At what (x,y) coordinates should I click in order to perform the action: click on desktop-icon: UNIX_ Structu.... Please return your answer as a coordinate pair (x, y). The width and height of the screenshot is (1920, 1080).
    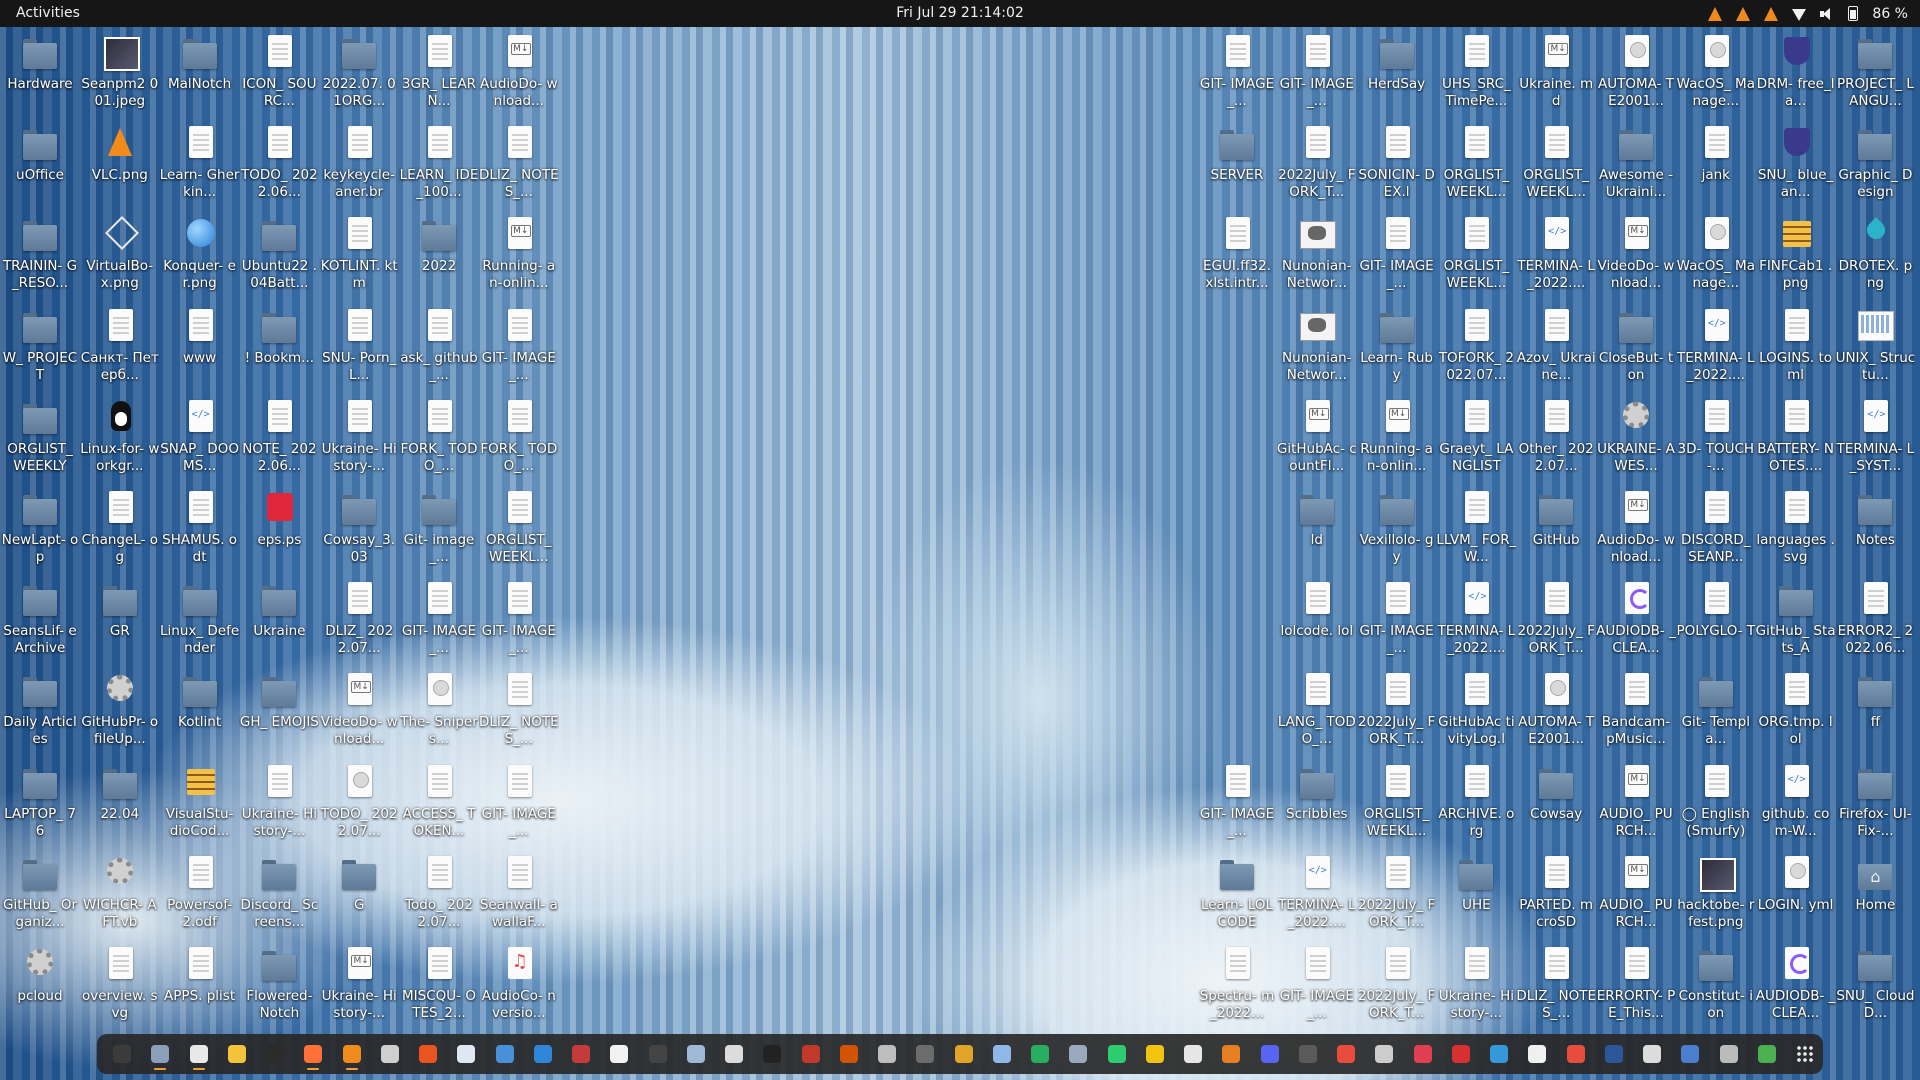
    Looking at the image, I should click on (1875, 348).